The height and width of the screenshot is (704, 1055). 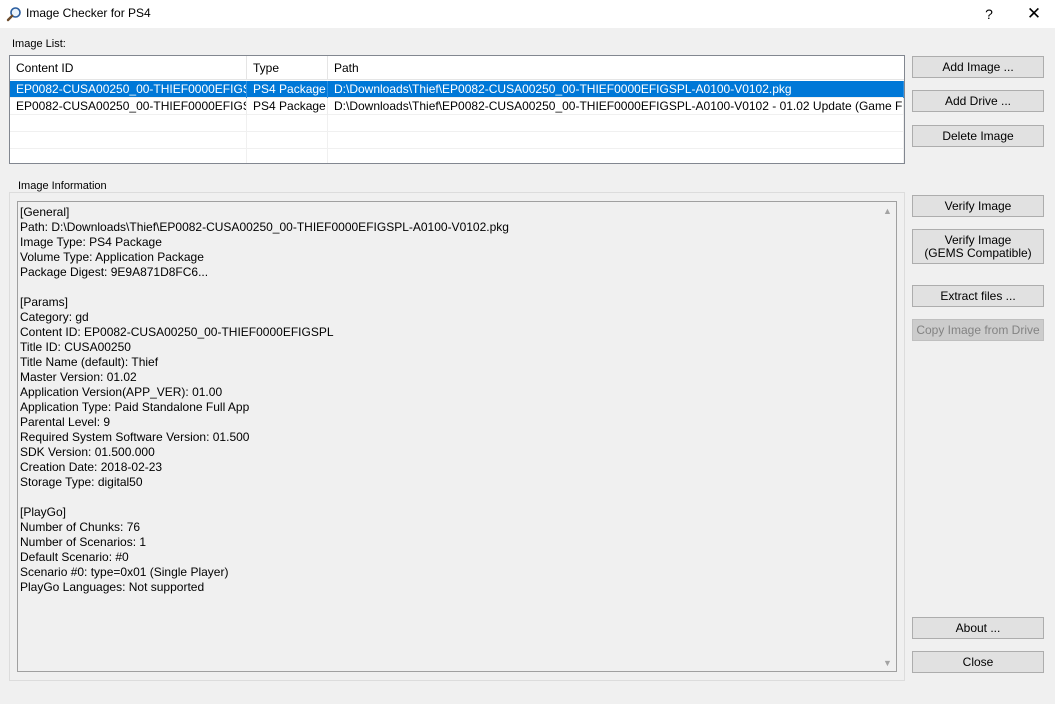 I want to click on image-information-label: Image Information, so click(x=62, y=186).